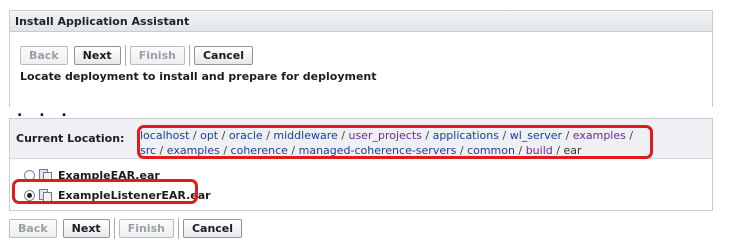  What do you see at coordinates (395, 142) in the screenshot?
I see `path-highlight-box` at bounding box center [395, 142].